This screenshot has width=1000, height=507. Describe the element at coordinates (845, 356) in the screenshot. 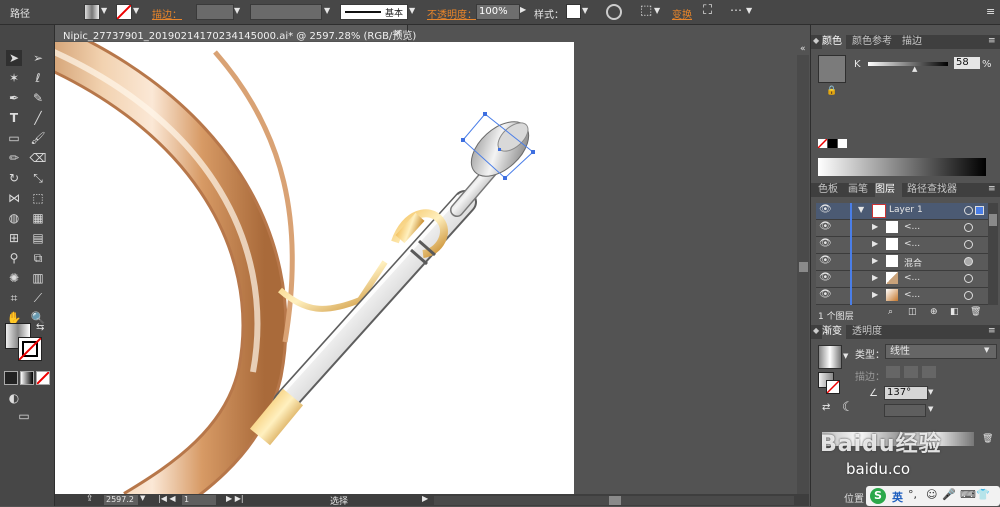

I see `gradient-preview-dropdown-icon: ▼` at that location.